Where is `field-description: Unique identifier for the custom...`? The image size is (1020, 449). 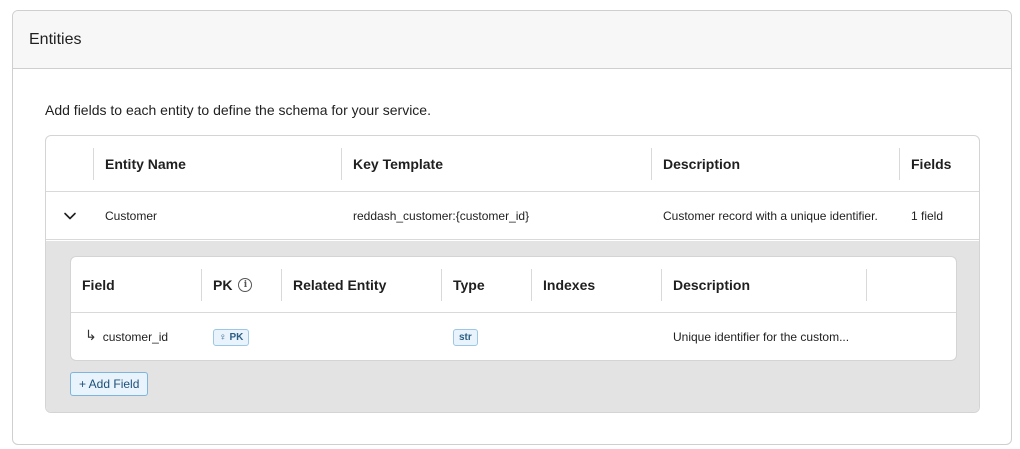
field-description: Unique identifier for the custom... is located at coordinates (761, 337).